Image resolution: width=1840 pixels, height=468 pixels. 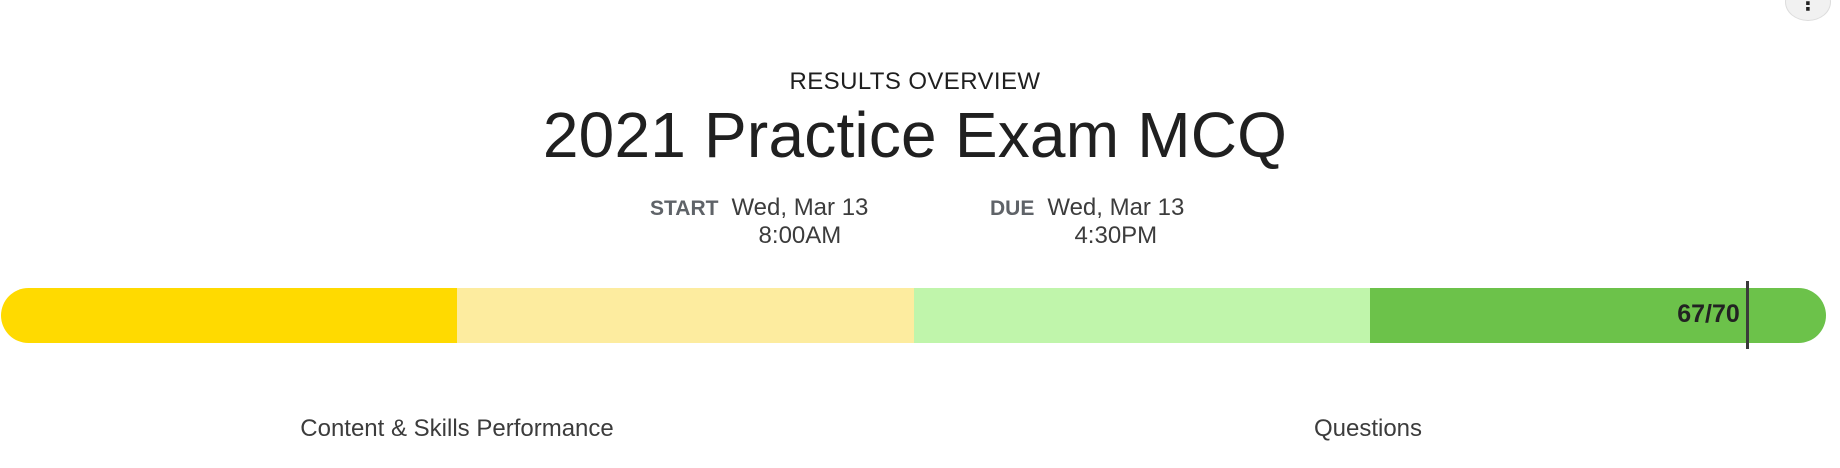 What do you see at coordinates (457, 428) in the screenshot?
I see `content-skills-heading: Content & Skills Performance` at bounding box center [457, 428].